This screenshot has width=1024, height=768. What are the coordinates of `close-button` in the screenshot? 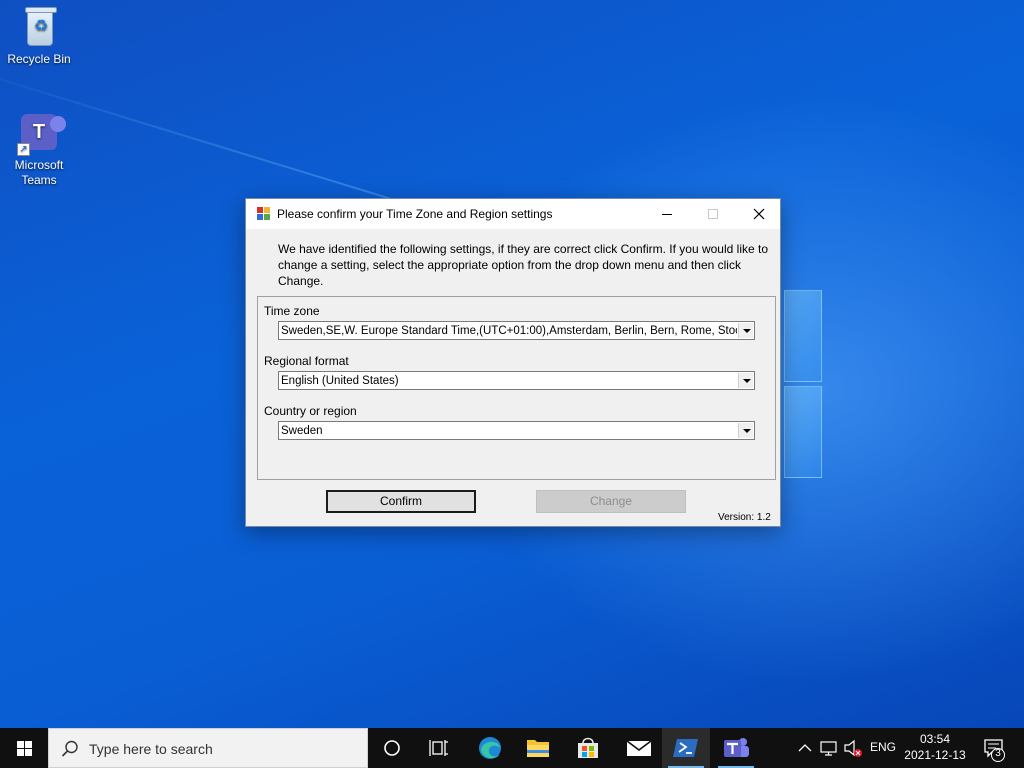 It's located at (759, 214).